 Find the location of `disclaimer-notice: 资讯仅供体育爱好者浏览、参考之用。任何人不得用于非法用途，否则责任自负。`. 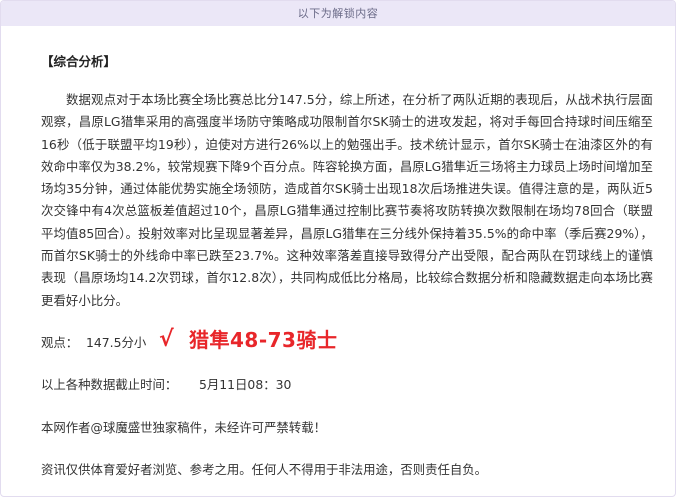

disclaimer-notice: 资讯仅供体育爱好者浏览、参考之用。任何人不得用于非法用途，否则责任自负。 is located at coordinates (264, 469).